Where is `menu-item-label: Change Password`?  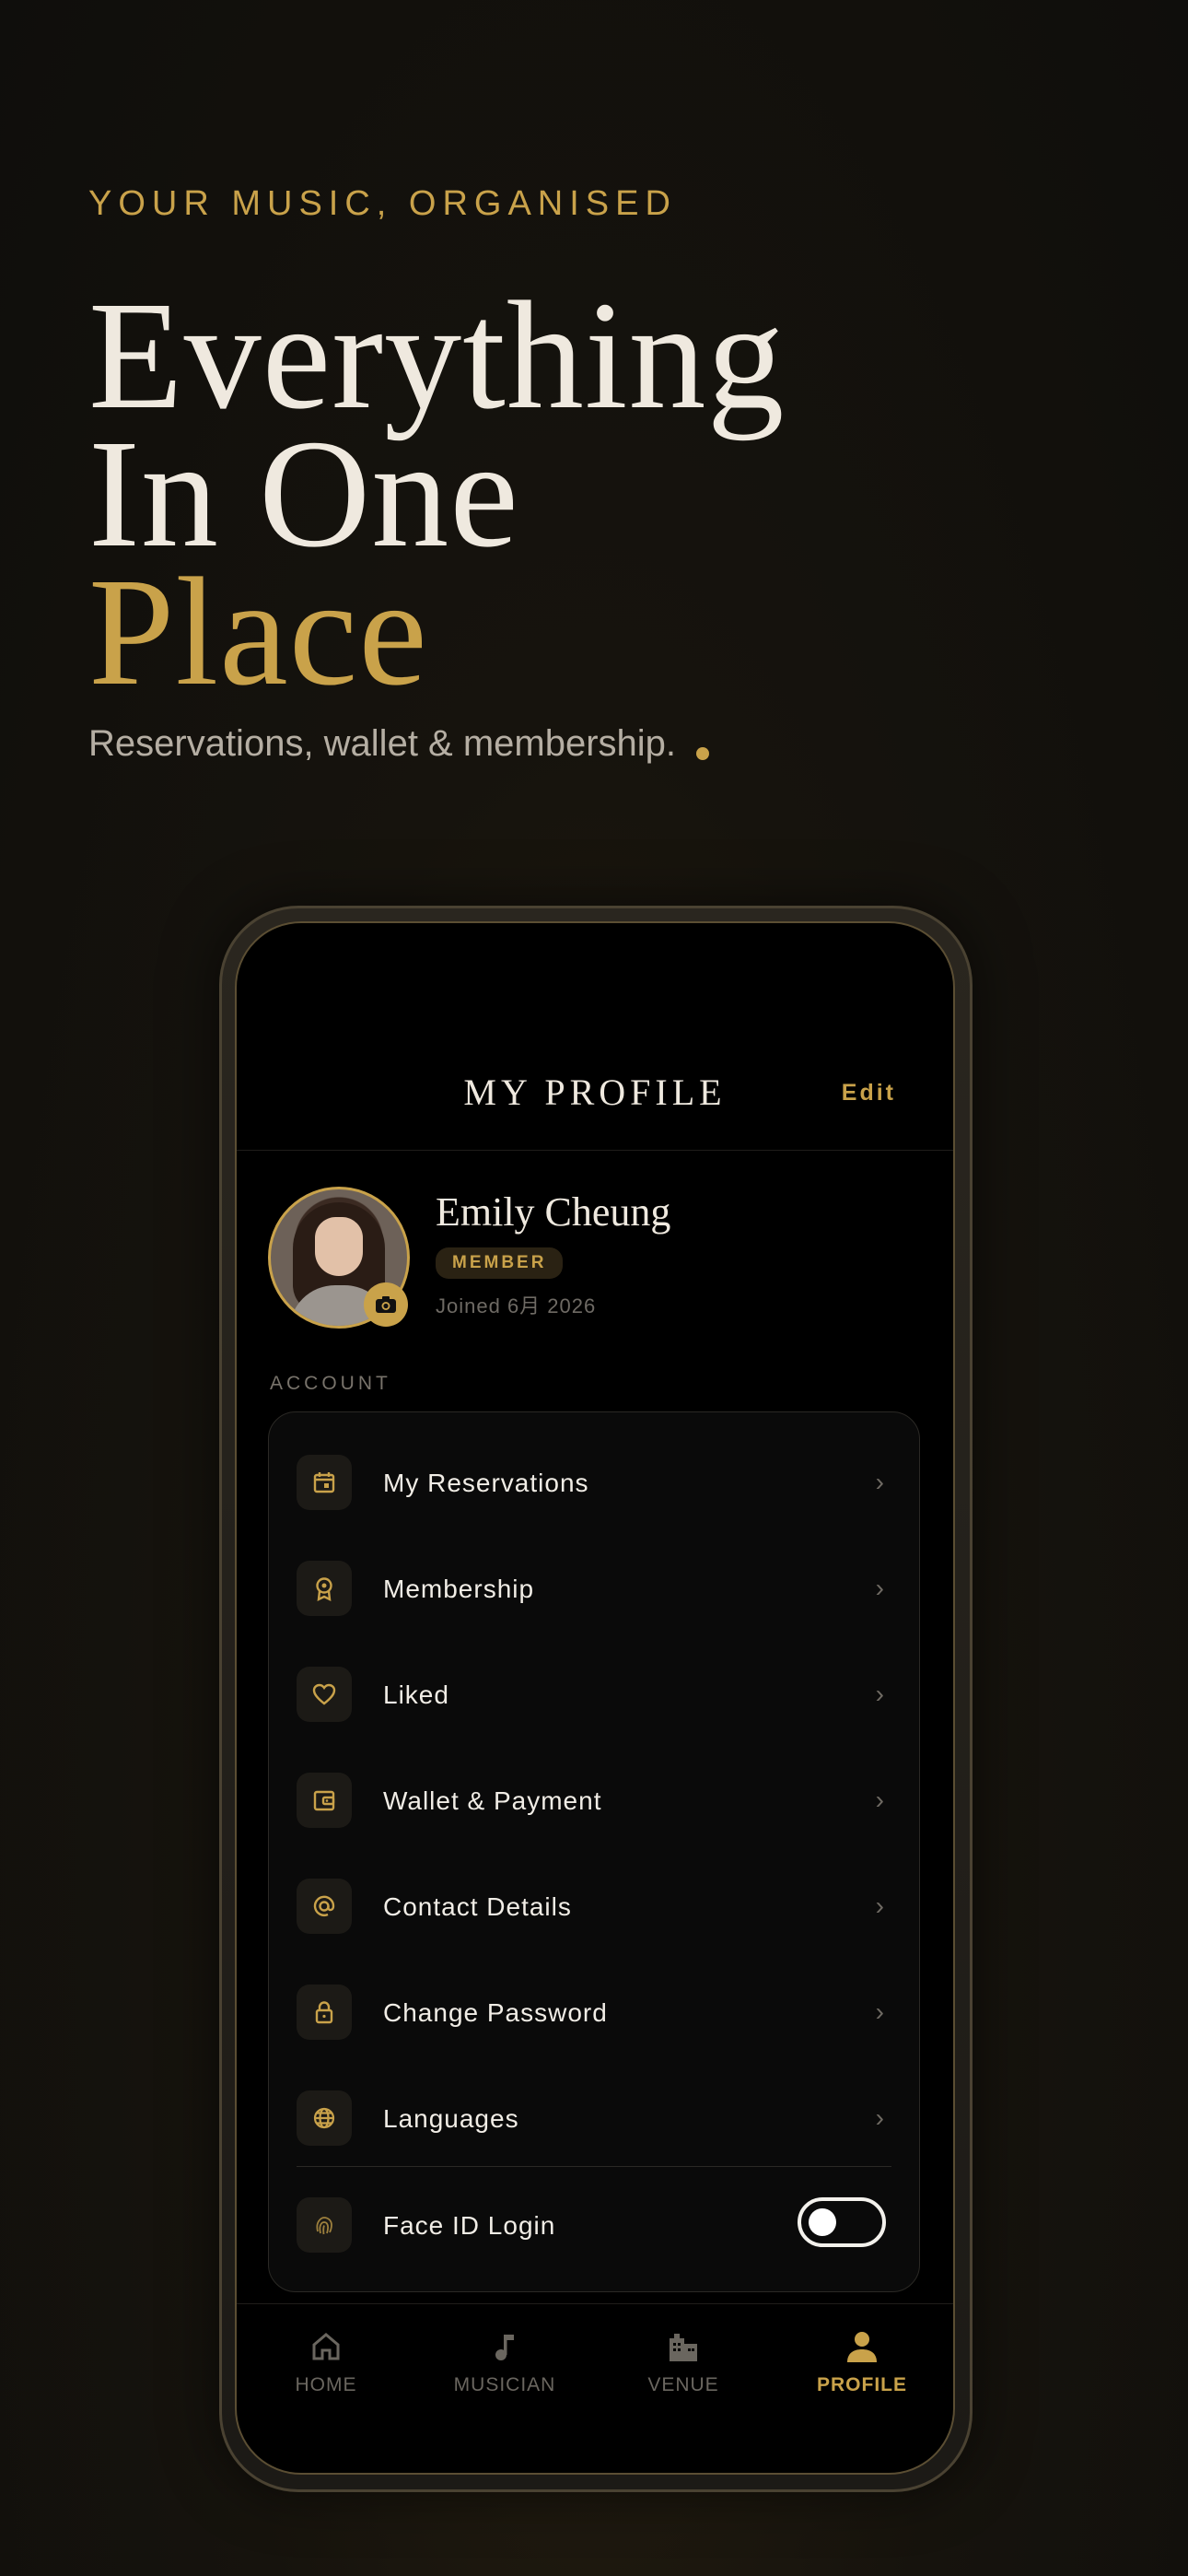 menu-item-label: Change Password is located at coordinates (496, 2012).